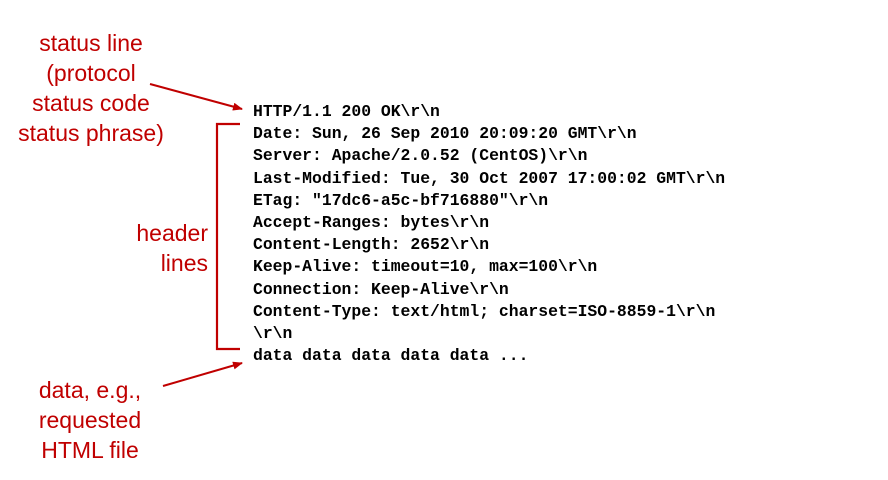  I want to click on header-line-connection: Connection: Keep-Alive\r\n, so click(381, 289).